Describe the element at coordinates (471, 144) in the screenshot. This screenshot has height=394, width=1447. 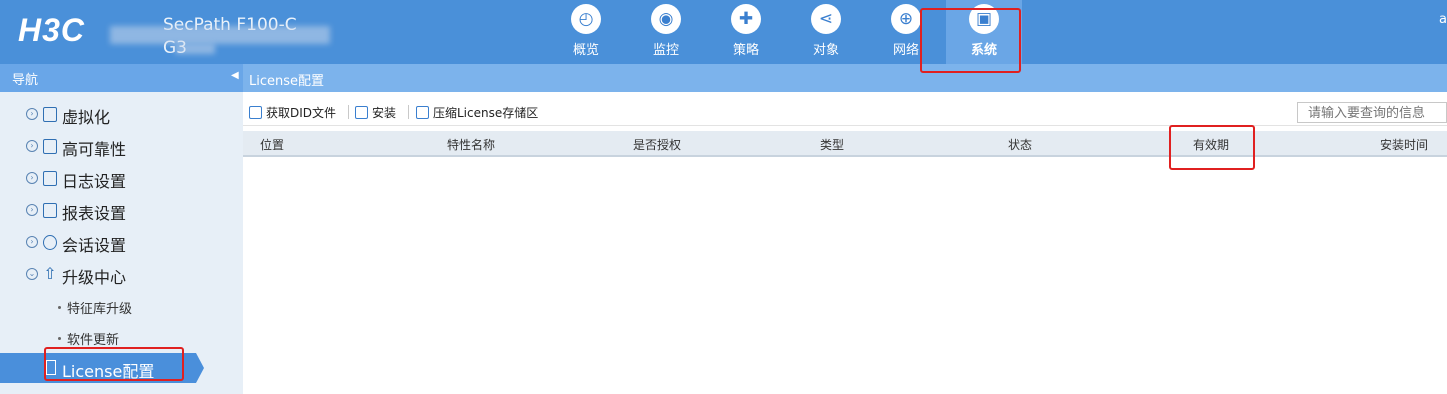
I see `column-header-feature-name: 特性名称` at that location.